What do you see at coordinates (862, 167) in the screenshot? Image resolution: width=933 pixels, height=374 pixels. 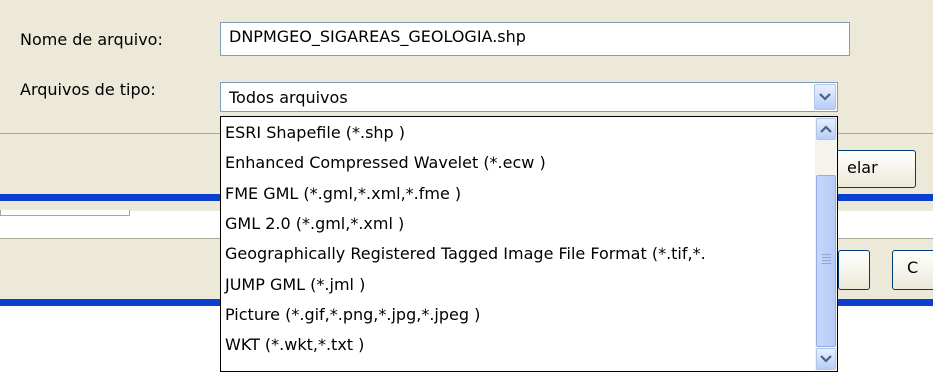 I see `cancel-button-label: elar` at bounding box center [862, 167].